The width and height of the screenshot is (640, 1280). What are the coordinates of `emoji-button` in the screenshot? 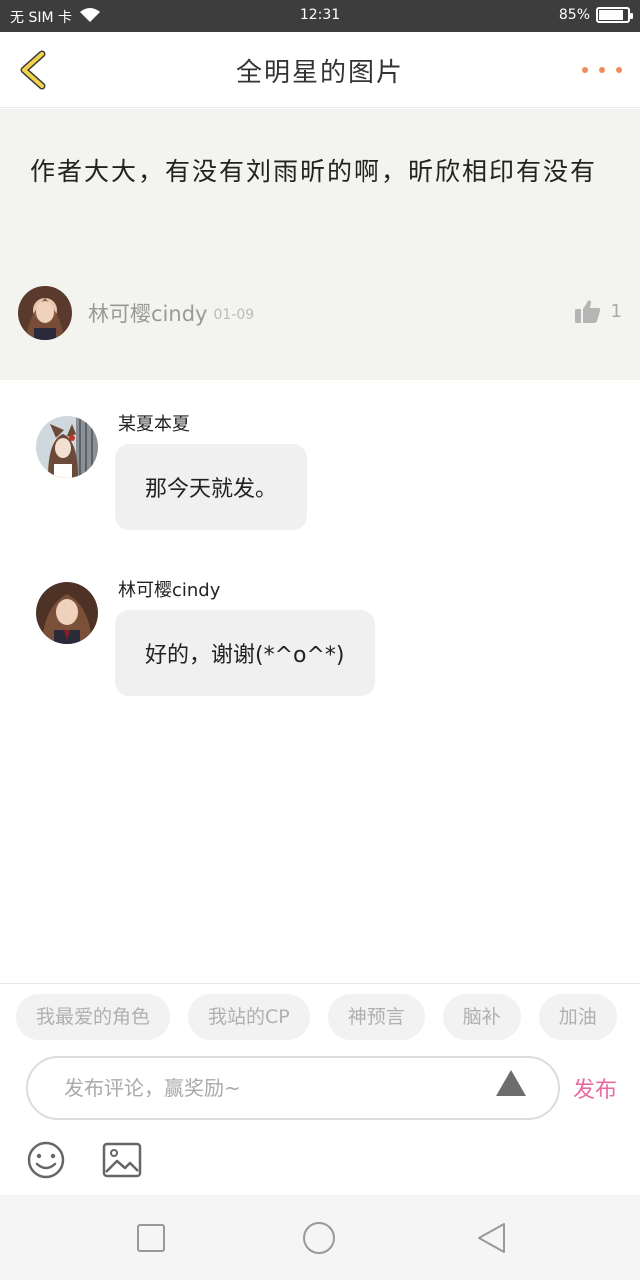 It's located at (46, 1160).